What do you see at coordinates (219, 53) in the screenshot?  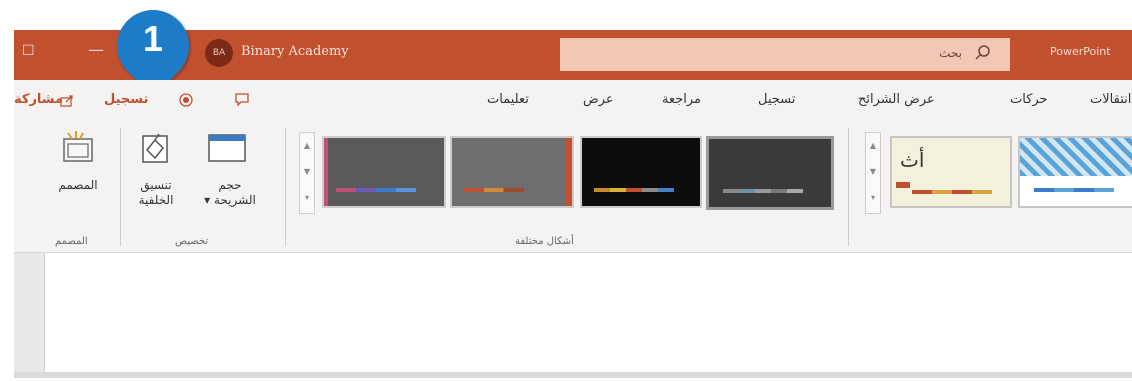 I see `avatar: BA` at bounding box center [219, 53].